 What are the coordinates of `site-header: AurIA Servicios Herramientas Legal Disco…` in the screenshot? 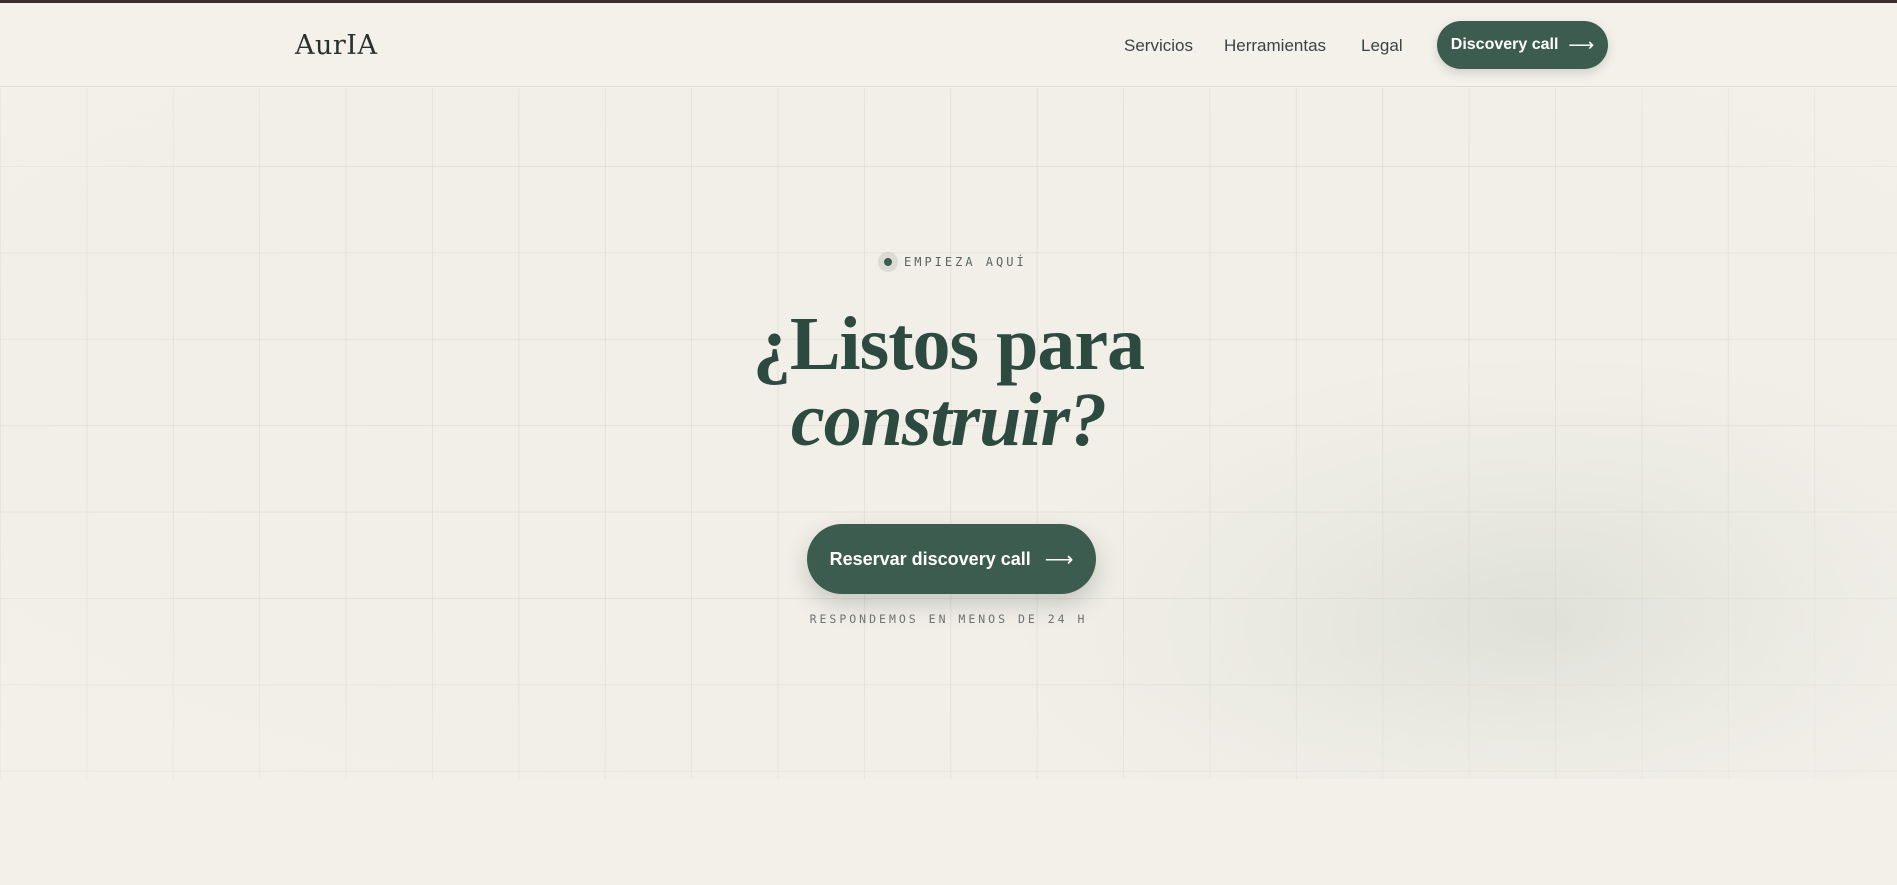 It's located at (948, 45).